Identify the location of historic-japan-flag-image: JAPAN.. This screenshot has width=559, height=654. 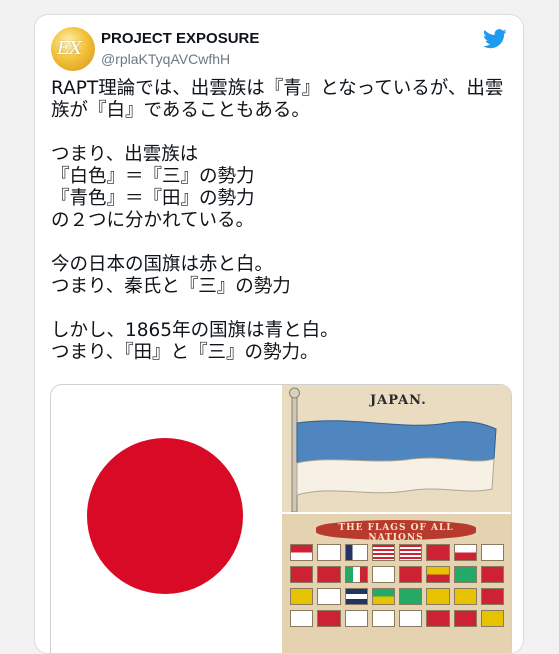
(396, 448).